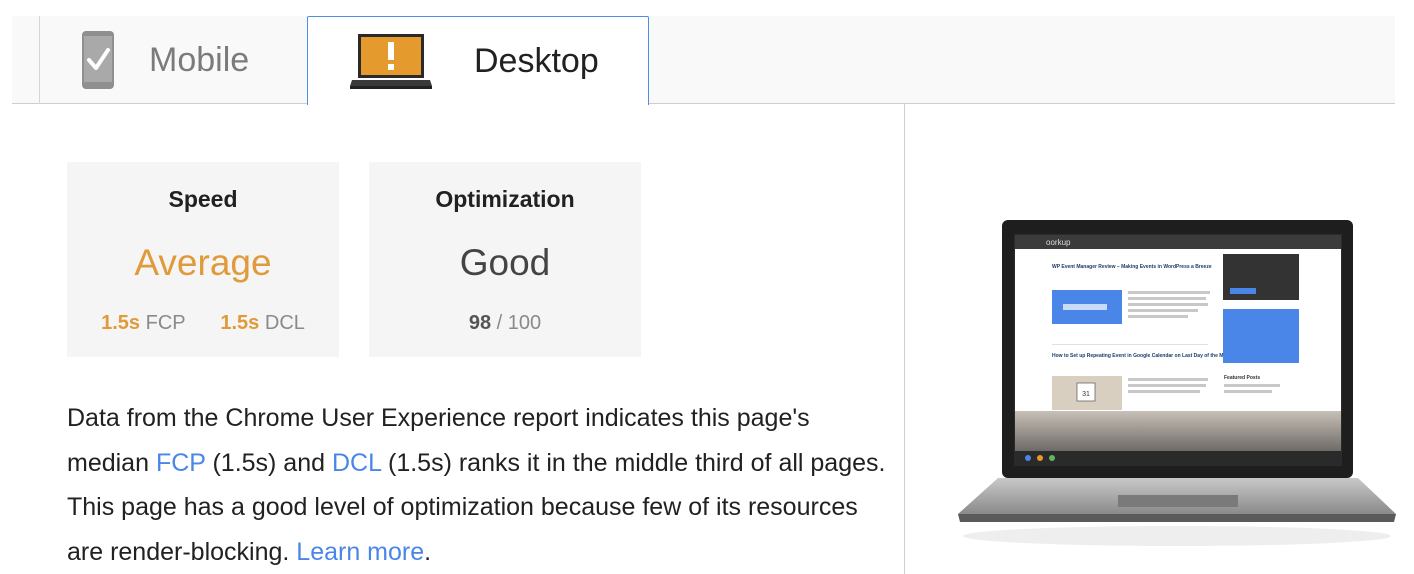 Image resolution: width=1414 pixels, height=574 pixels. I want to click on preview-sidebar-heading: Featured Posts, so click(1242, 378).